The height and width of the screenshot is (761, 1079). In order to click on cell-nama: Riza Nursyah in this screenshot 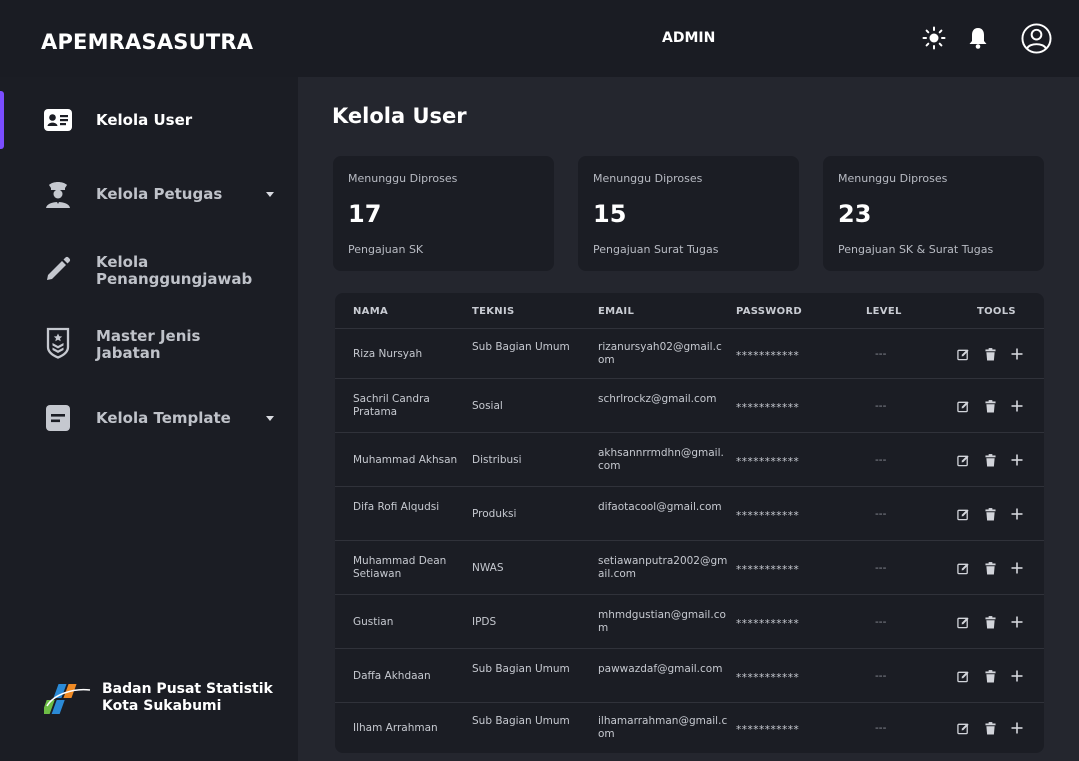, I will do `click(388, 354)`.